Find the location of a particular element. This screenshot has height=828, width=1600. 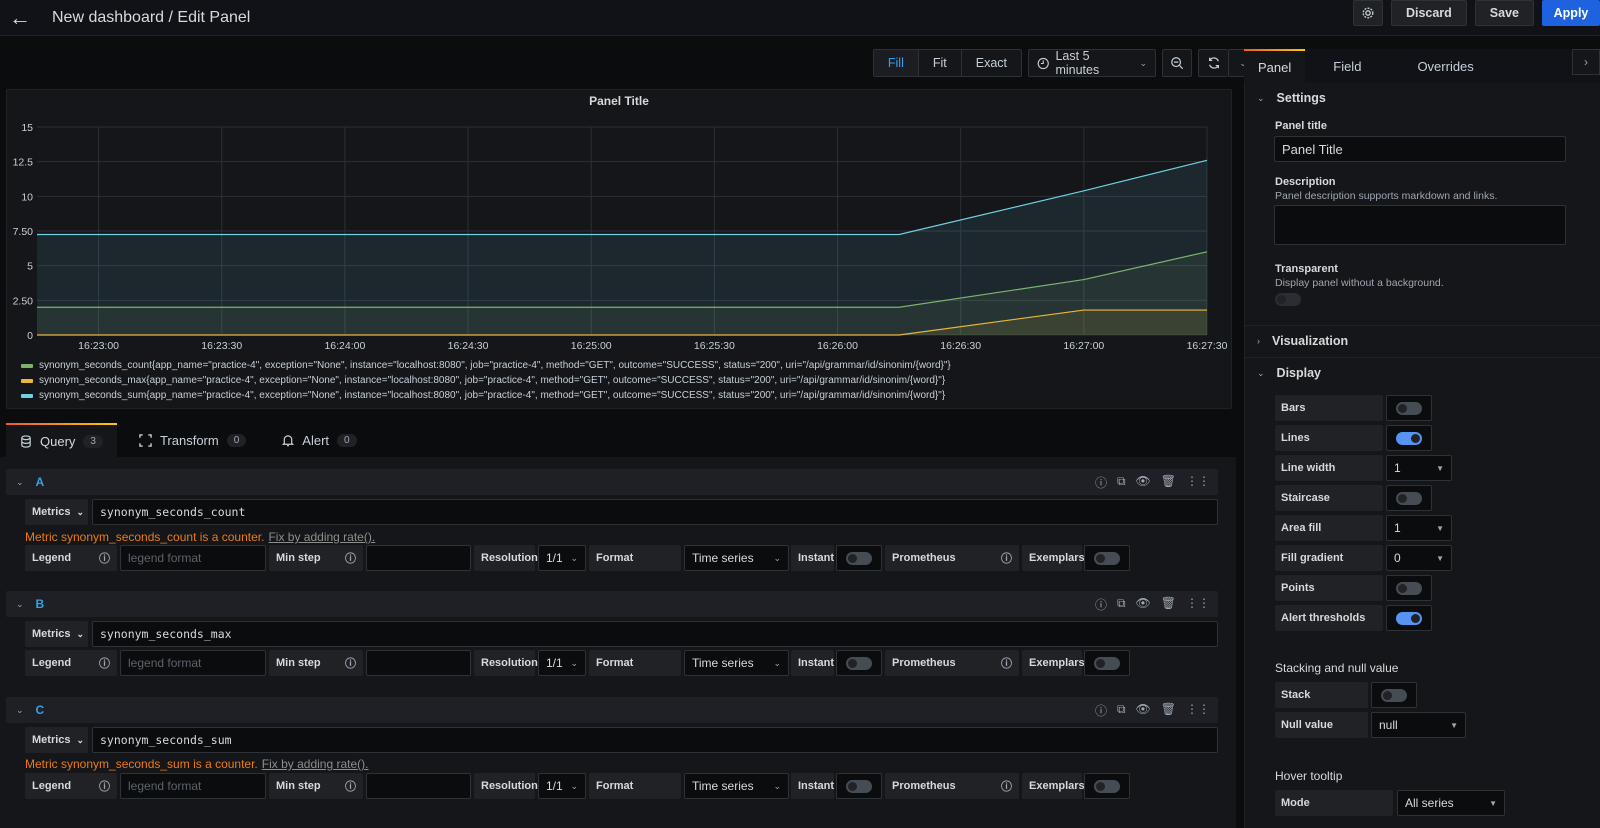

discard-button: Discard is located at coordinates (1428, 13).